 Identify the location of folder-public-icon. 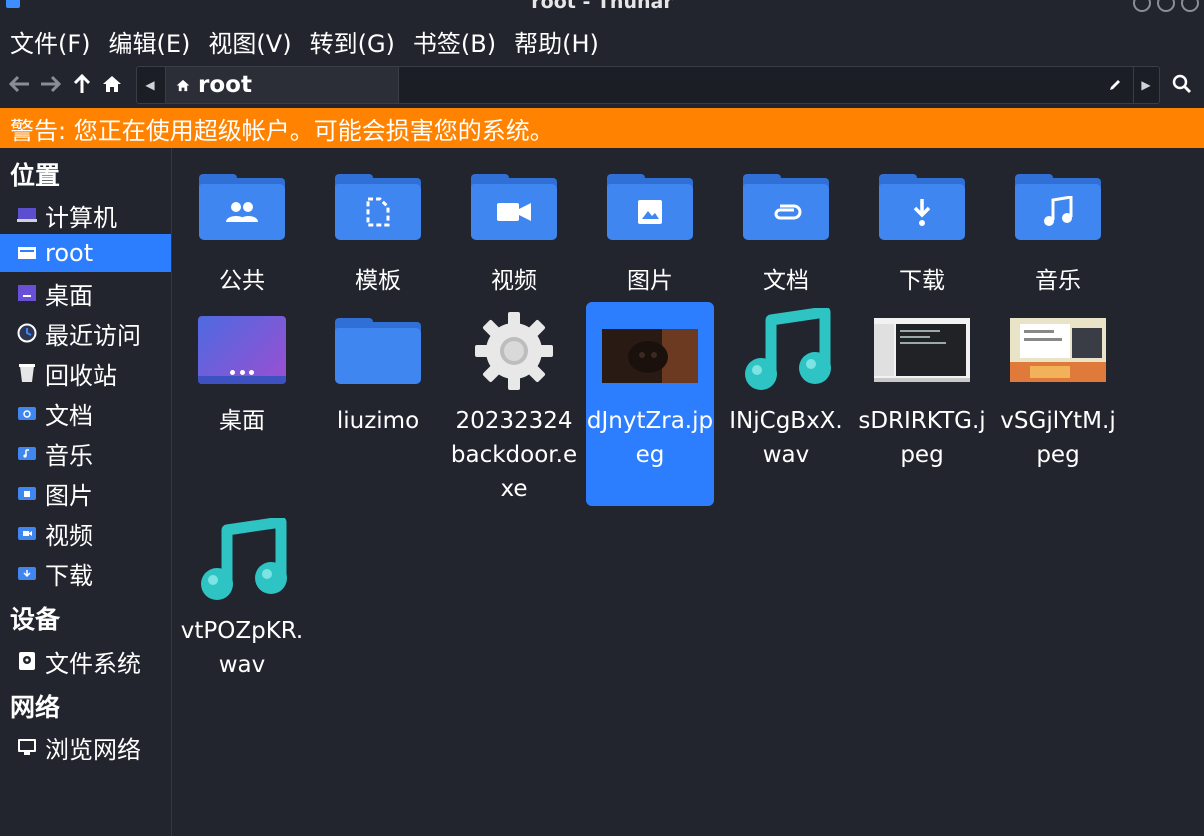
(242, 207).